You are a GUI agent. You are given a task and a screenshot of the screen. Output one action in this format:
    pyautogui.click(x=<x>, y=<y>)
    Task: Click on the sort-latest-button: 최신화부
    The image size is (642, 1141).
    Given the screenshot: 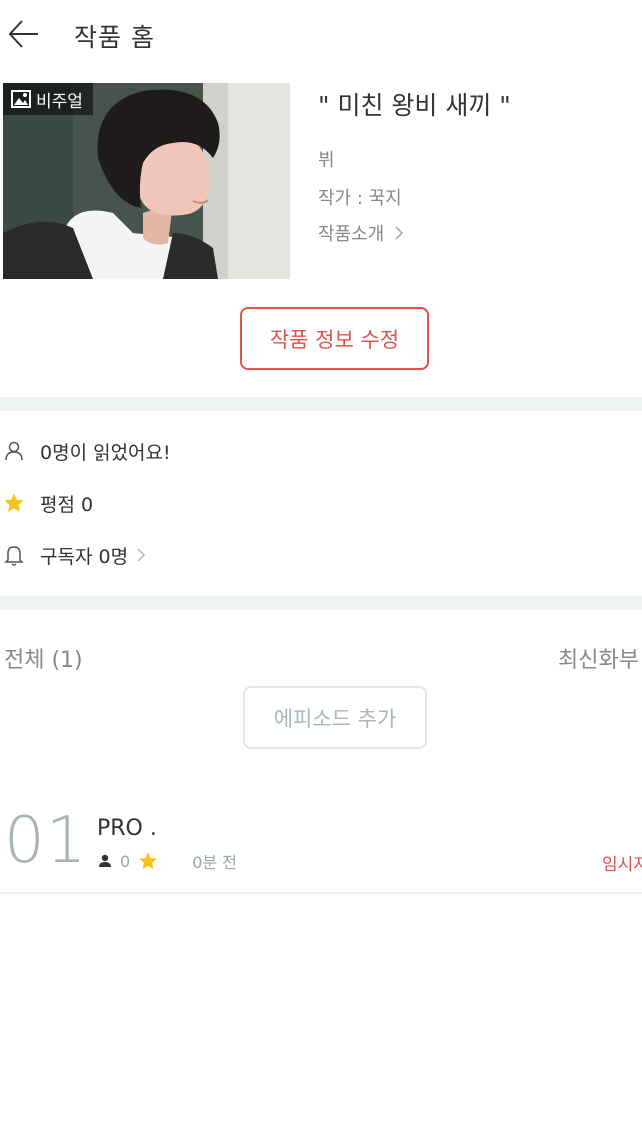 What is the action you would take?
    pyautogui.click(x=598, y=658)
    